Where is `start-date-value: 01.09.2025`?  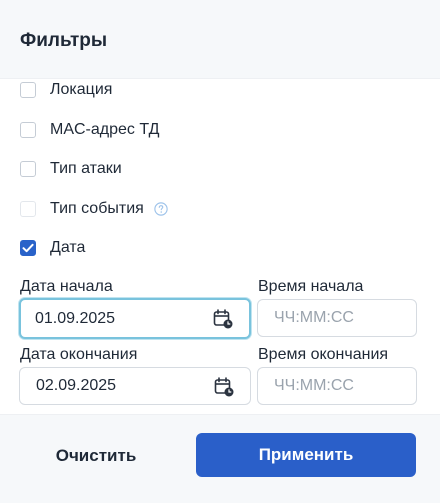 start-date-value: 01.09.2025 is located at coordinates (75, 318).